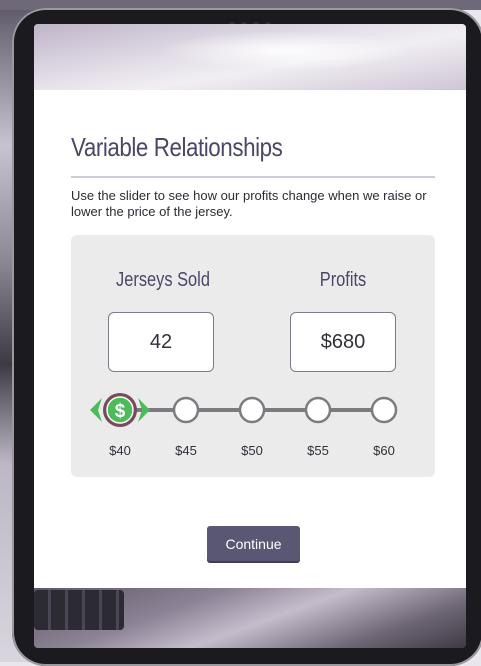 This screenshot has width=481, height=666. I want to click on dollar-icon: $, so click(120, 411).